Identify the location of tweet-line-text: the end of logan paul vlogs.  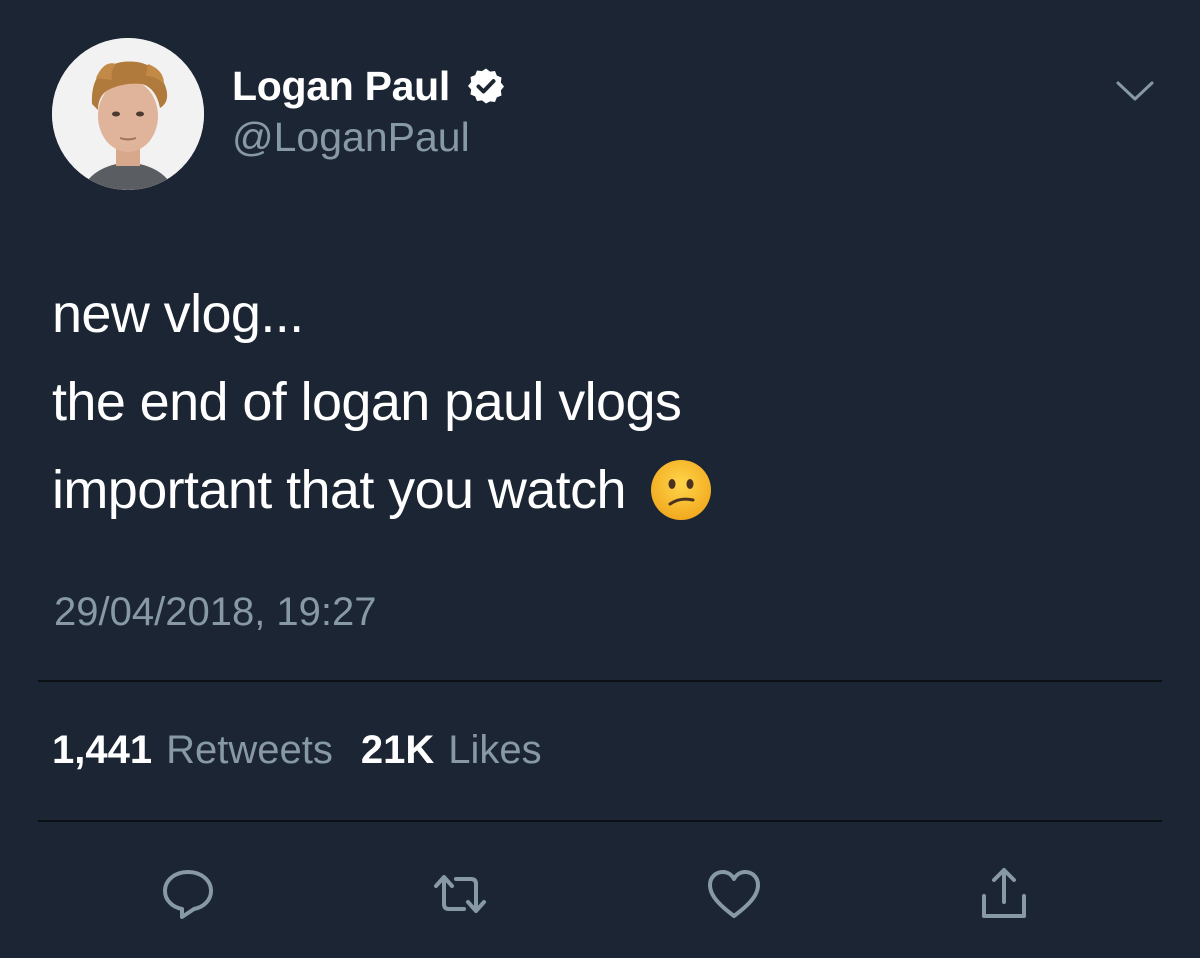
(367, 402).